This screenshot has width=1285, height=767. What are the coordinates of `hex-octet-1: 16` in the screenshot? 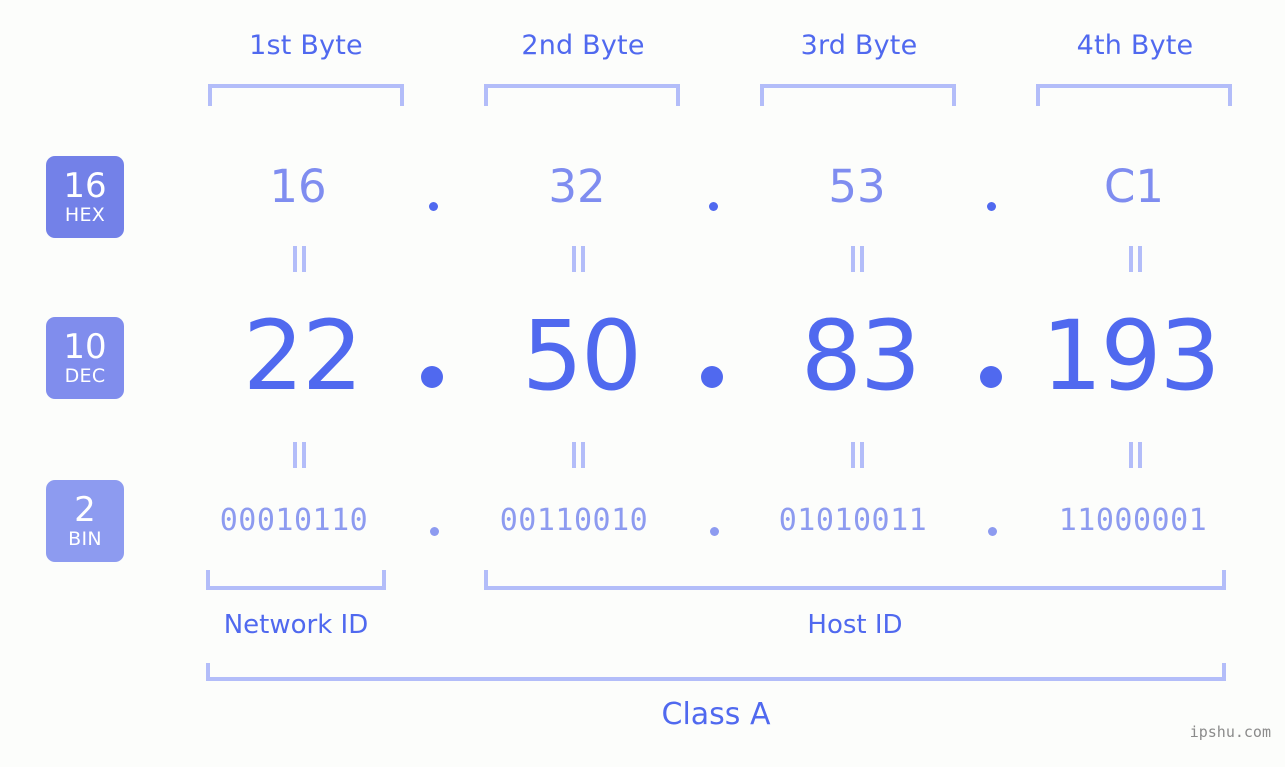 It's located at (298, 186).